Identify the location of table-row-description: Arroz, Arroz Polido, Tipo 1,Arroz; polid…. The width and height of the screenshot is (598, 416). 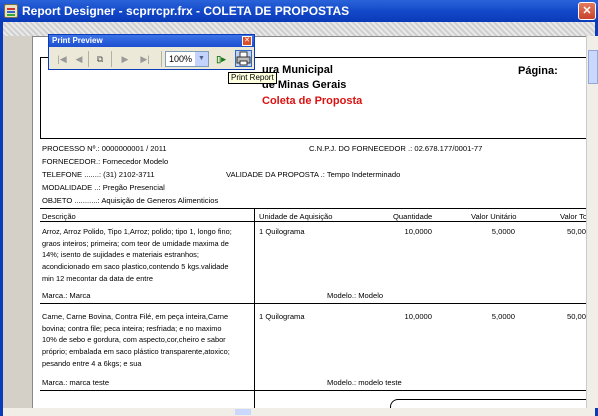
(147, 255).